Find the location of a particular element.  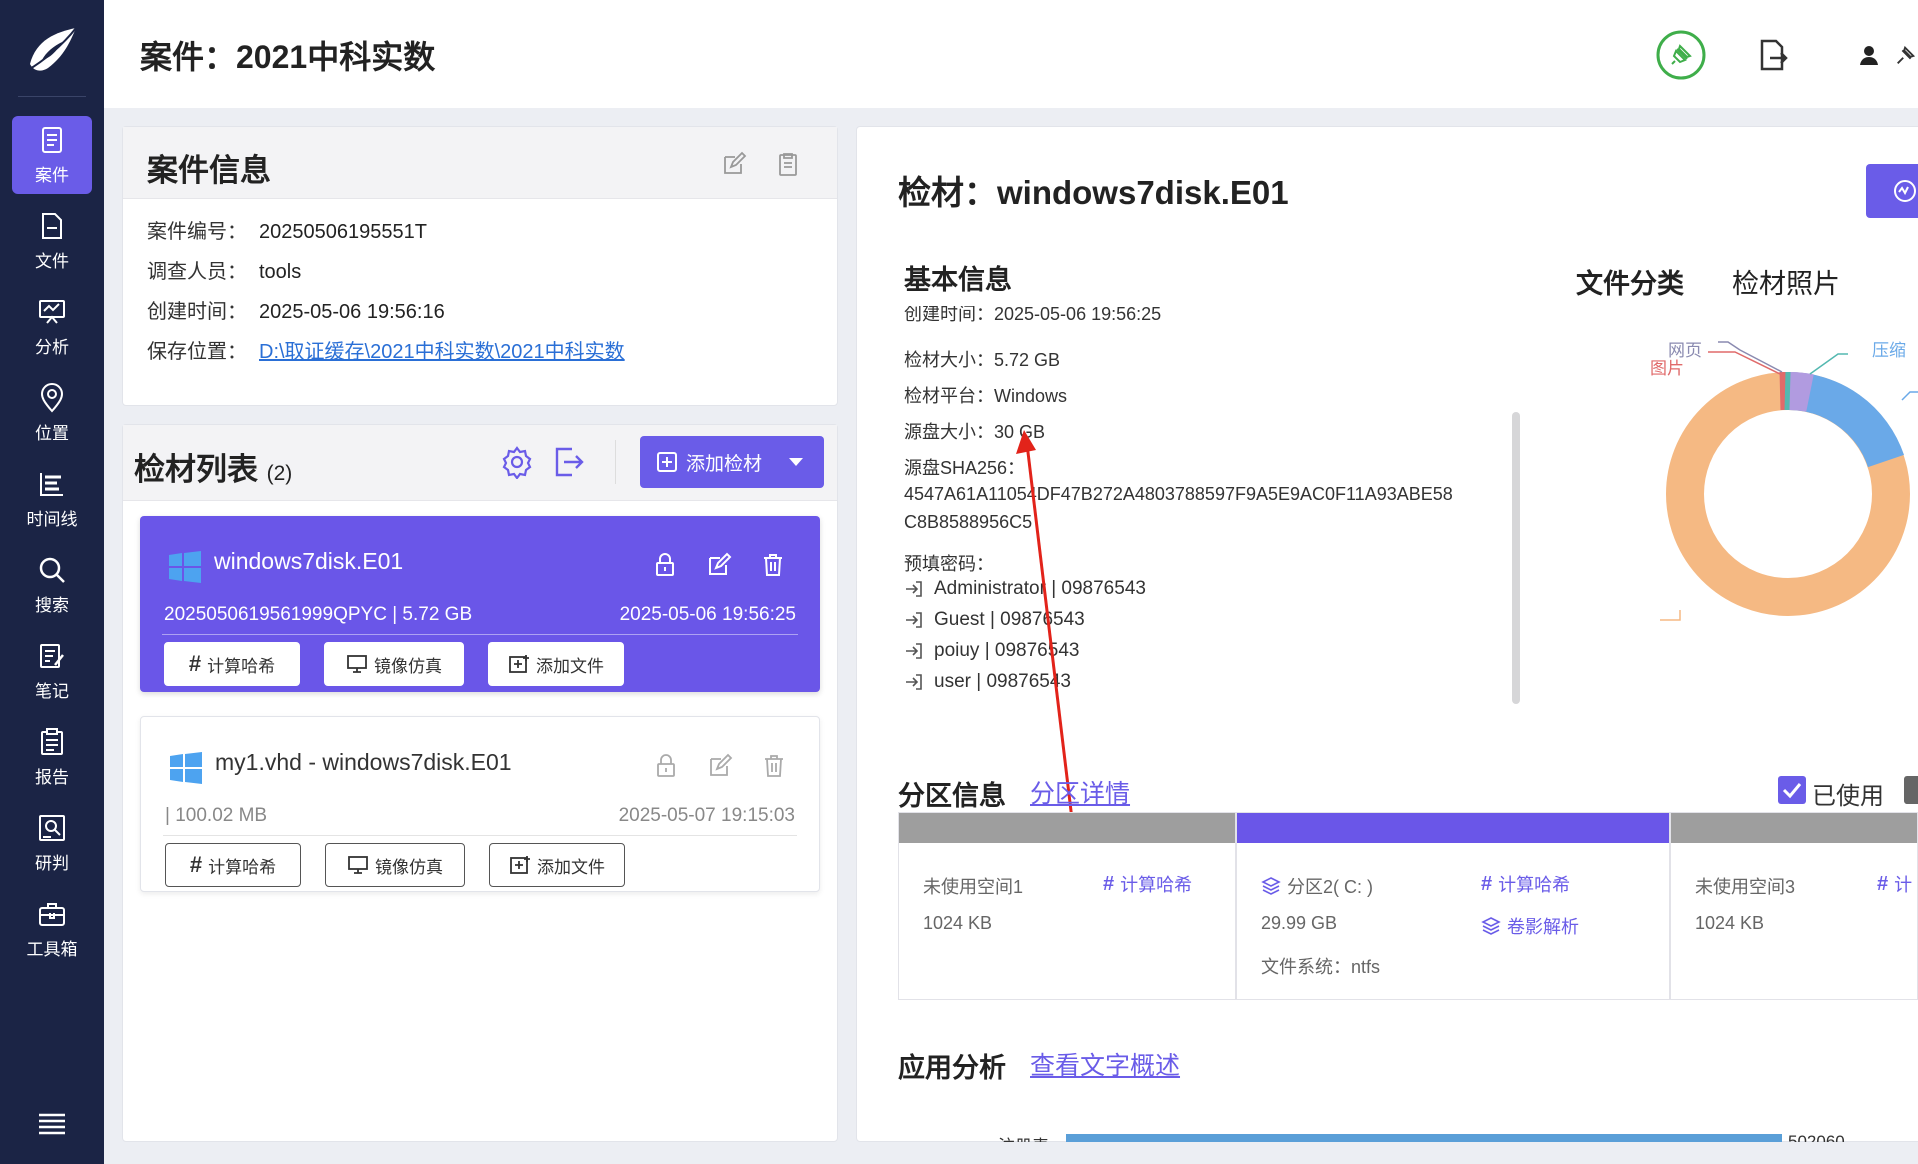

sidebar-item-case: 案件 is located at coordinates (52, 155).